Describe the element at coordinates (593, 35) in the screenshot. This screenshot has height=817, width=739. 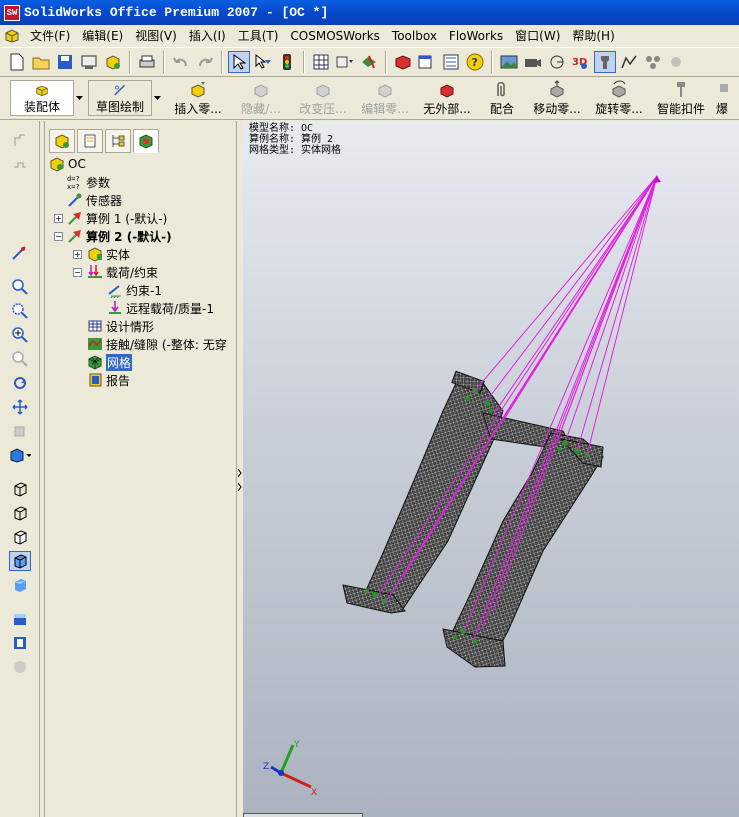
I see `menu-help: 帮助(H)` at that location.